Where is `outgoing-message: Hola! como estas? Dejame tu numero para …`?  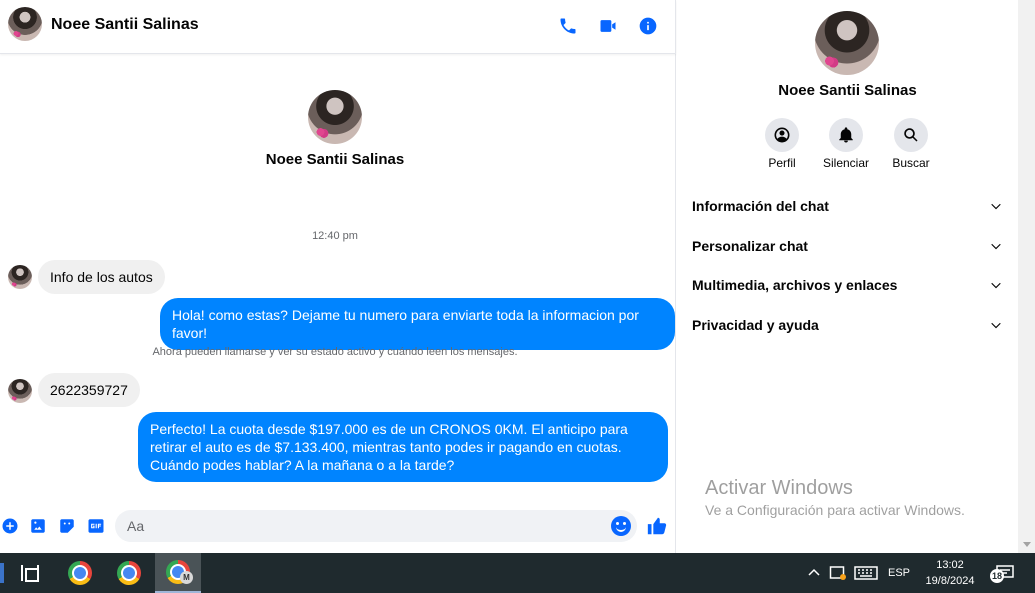
outgoing-message: Hola! como estas? Dejame tu numero para … is located at coordinates (417, 324).